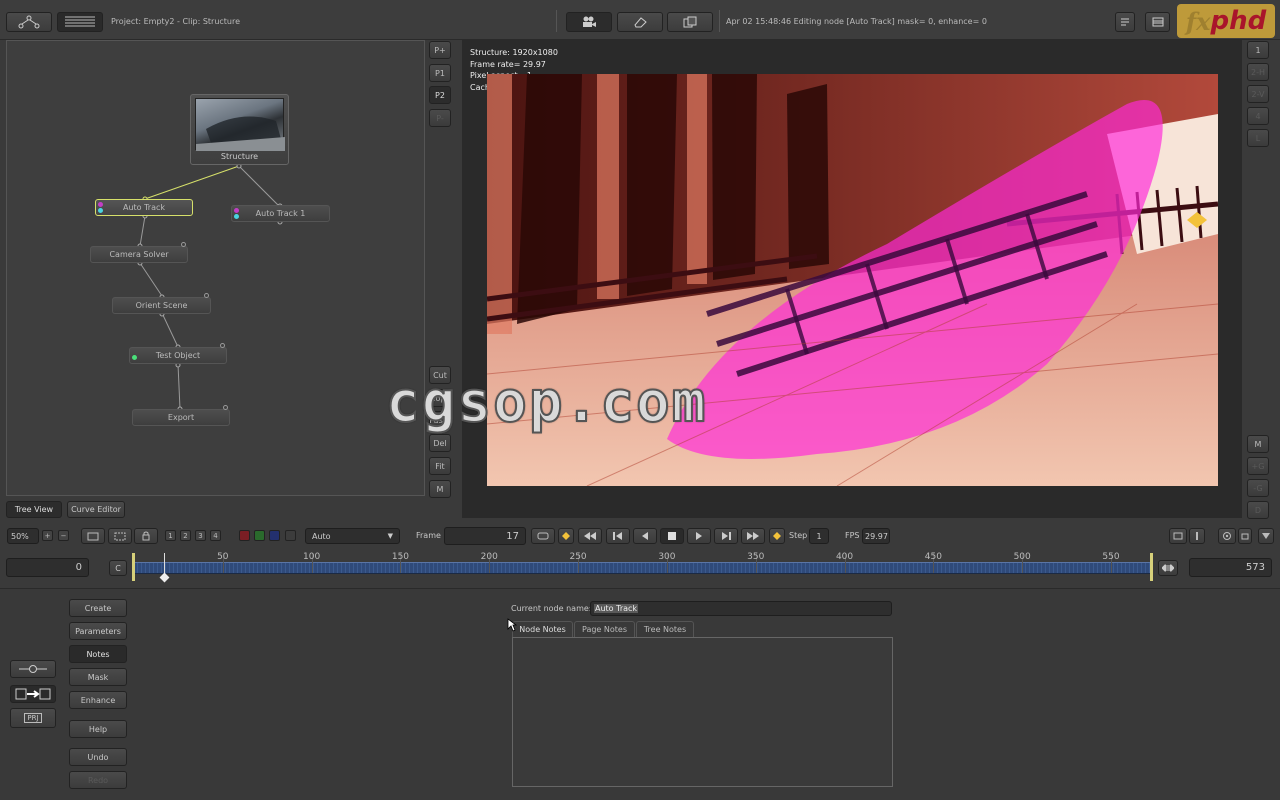  What do you see at coordinates (33, 669) in the screenshot?
I see `slider-tool-icon` at bounding box center [33, 669].